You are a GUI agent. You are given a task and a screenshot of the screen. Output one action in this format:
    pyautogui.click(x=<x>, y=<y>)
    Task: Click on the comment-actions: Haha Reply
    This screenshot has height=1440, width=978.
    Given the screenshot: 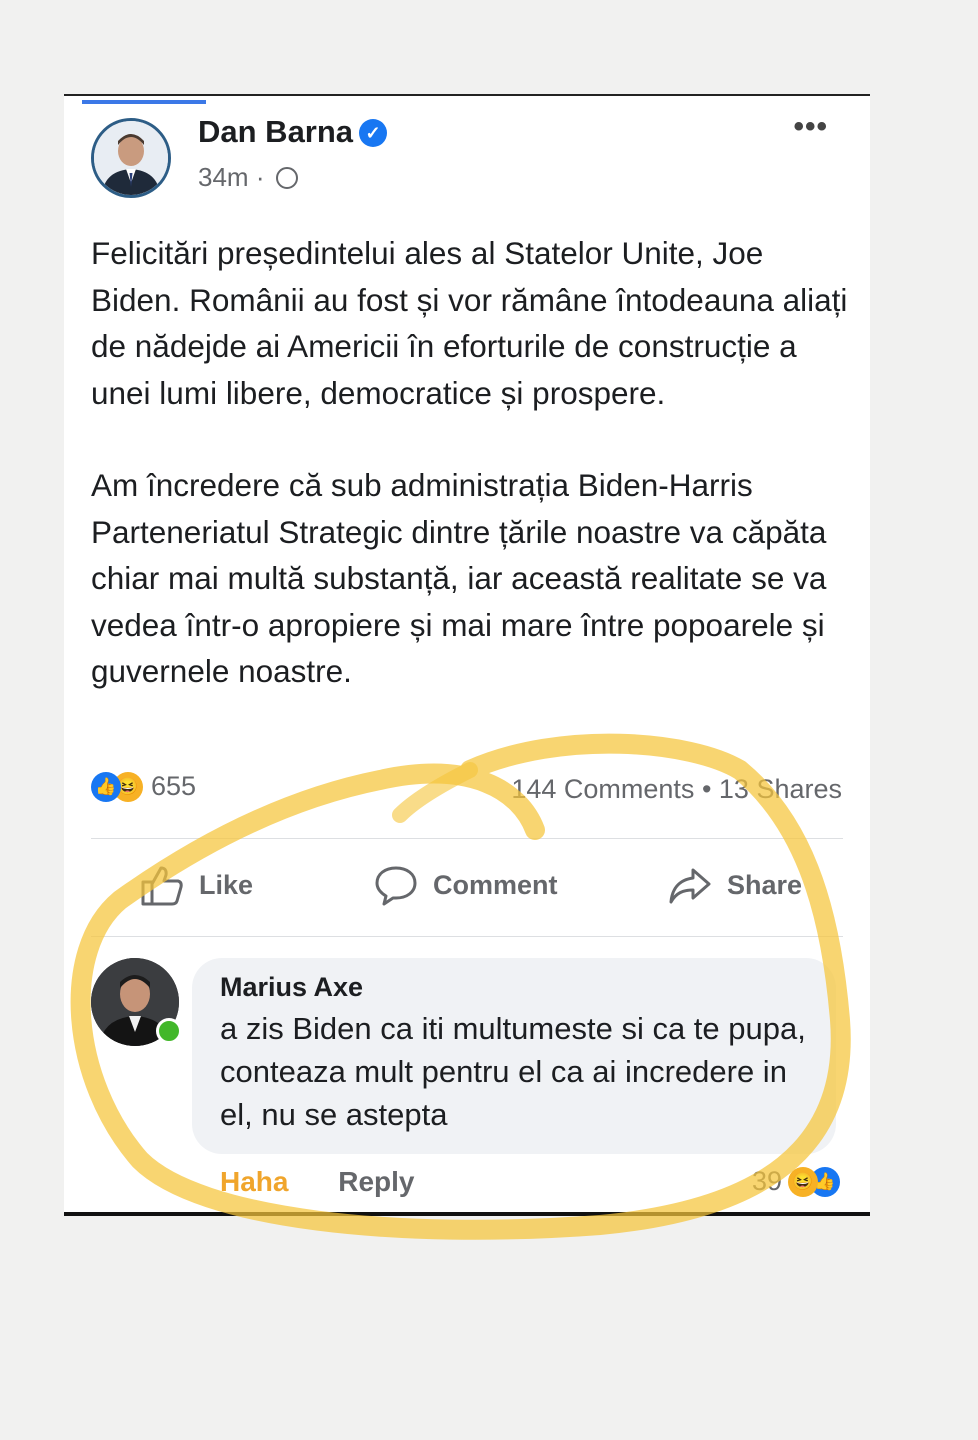 What is the action you would take?
    pyautogui.click(x=317, y=1182)
    